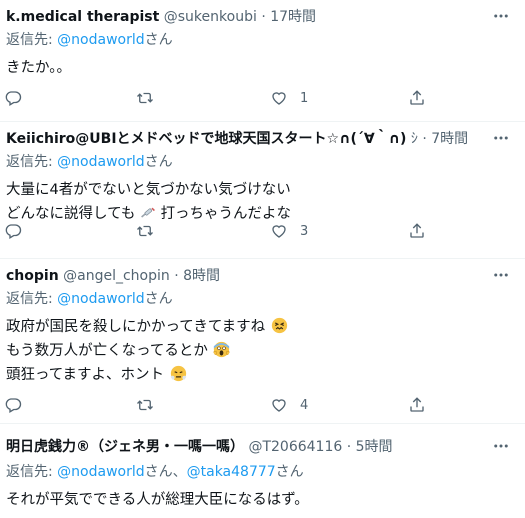 The image size is (525, 518). What do you see at coordinates (32, 276) in the screenshot?
I see `author-name: chopin` at bounding box center [32, 276].